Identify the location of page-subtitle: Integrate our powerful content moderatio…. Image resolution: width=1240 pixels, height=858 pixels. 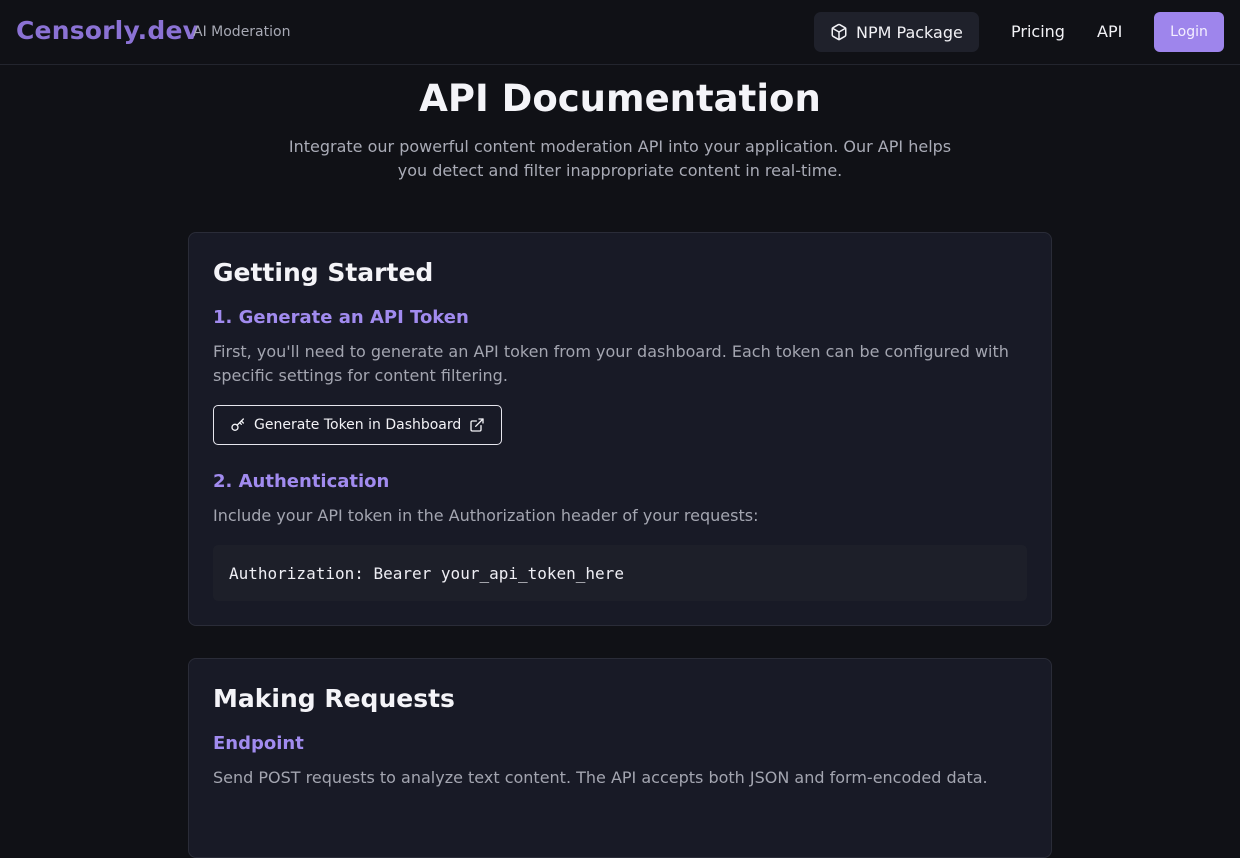
(620, 158).